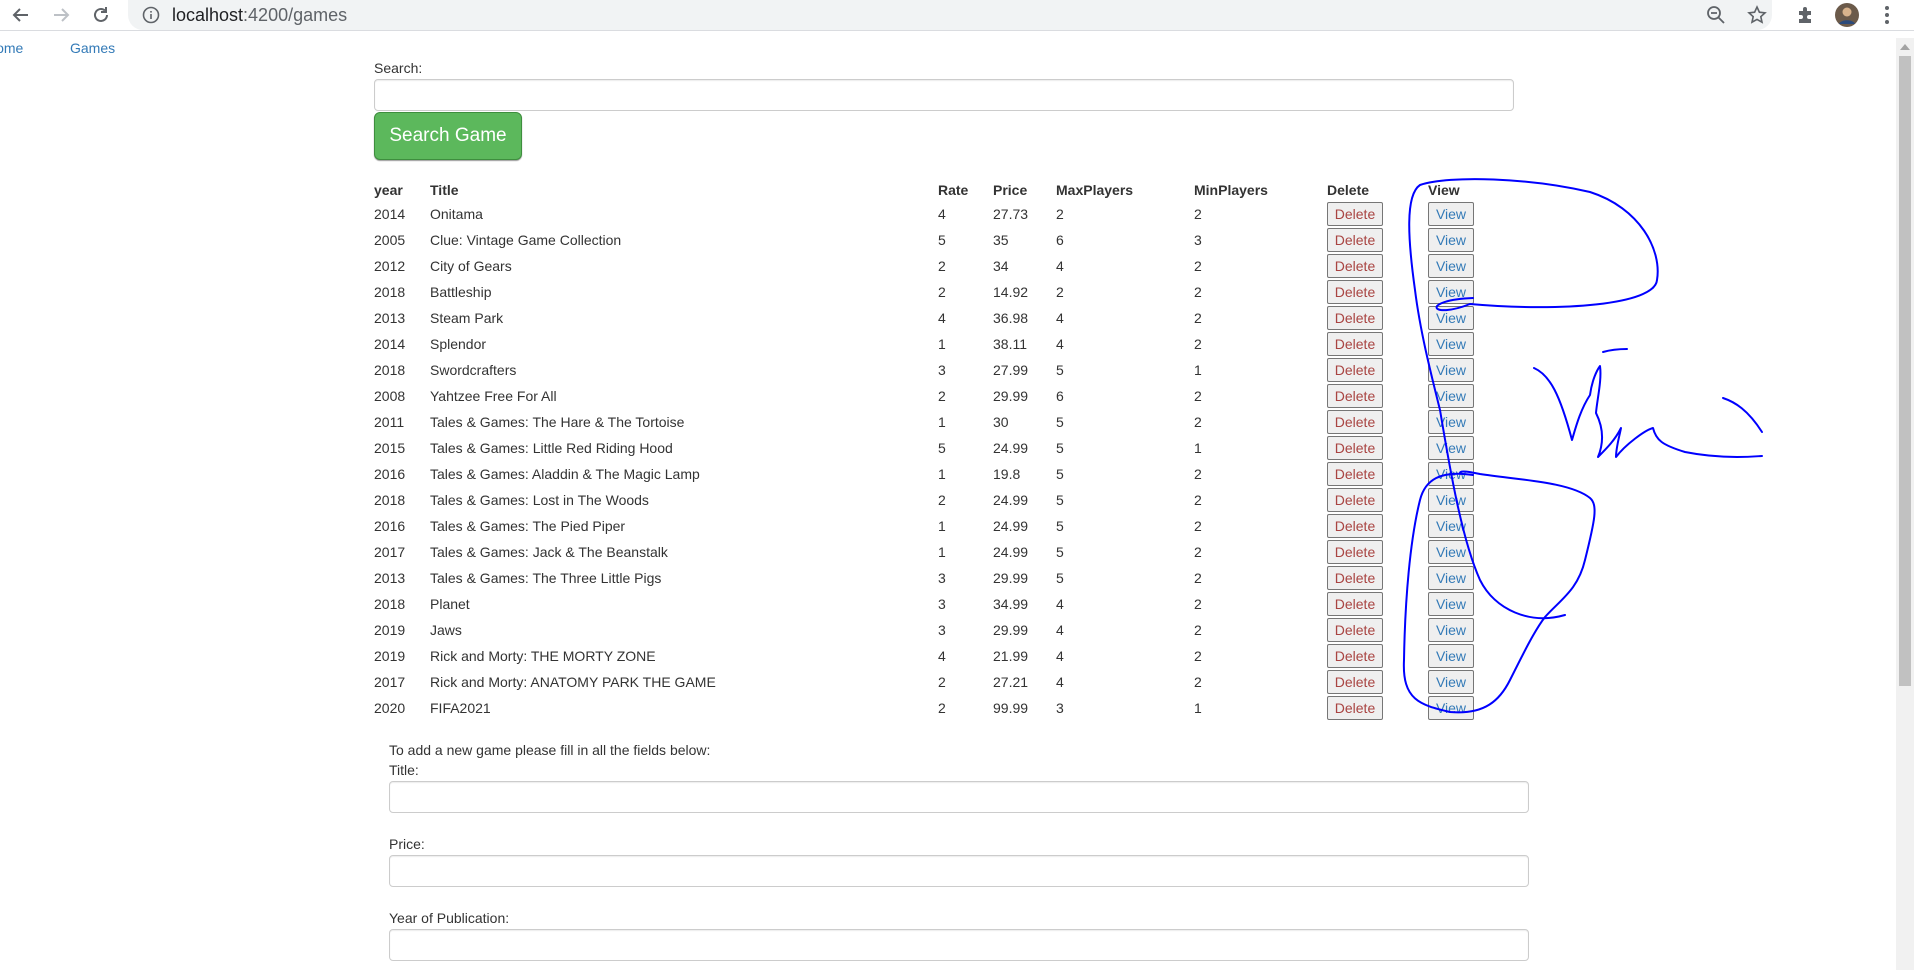 Image resolution: width=1914 pixels, height=970 pixels. Describe the element at coordinates (11, 48) in the screenshot. I see `nav-home-link: Home` at that location.